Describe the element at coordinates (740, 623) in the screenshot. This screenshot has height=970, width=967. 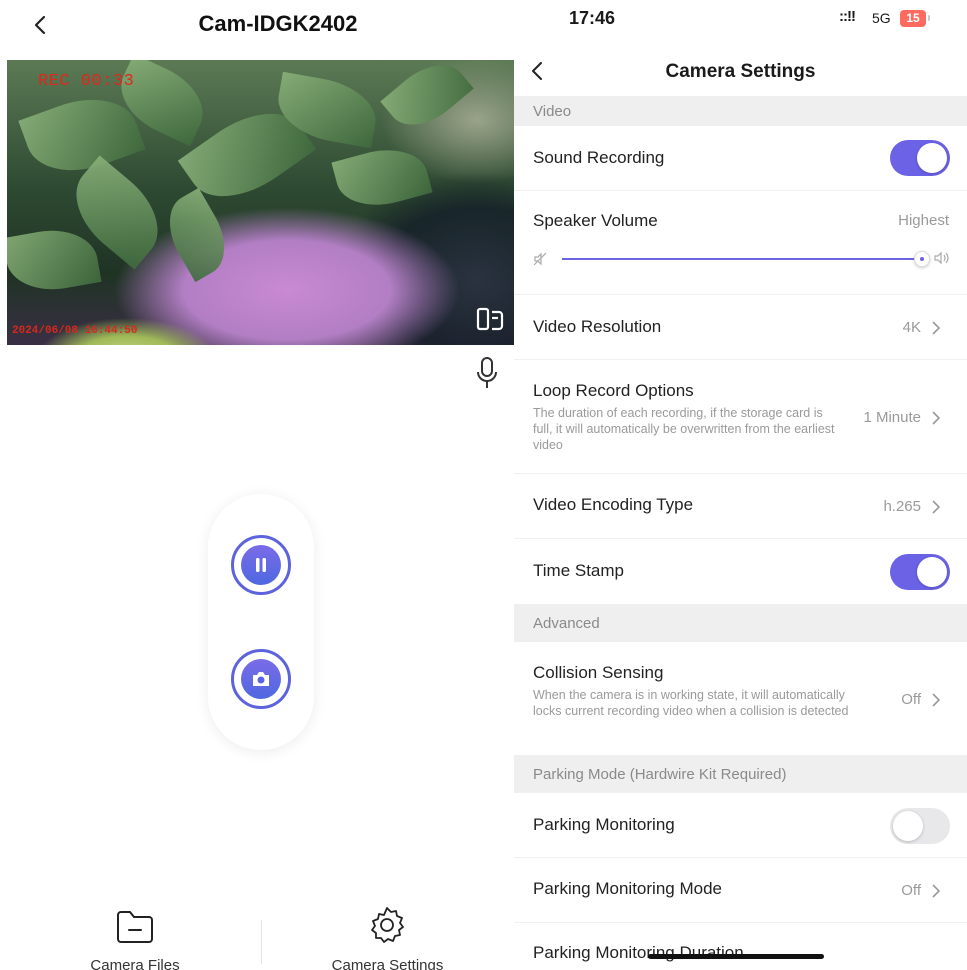
I see `section-header-advanced: Advanced` at that location.